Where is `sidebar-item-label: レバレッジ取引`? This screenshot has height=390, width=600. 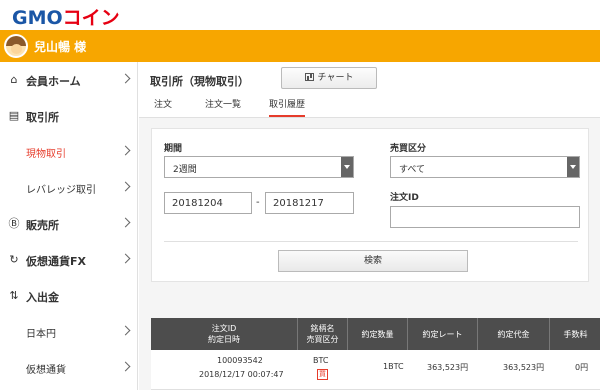 sidebar-item-label: レバレッジ取引 is located at coordinates (61, 190).